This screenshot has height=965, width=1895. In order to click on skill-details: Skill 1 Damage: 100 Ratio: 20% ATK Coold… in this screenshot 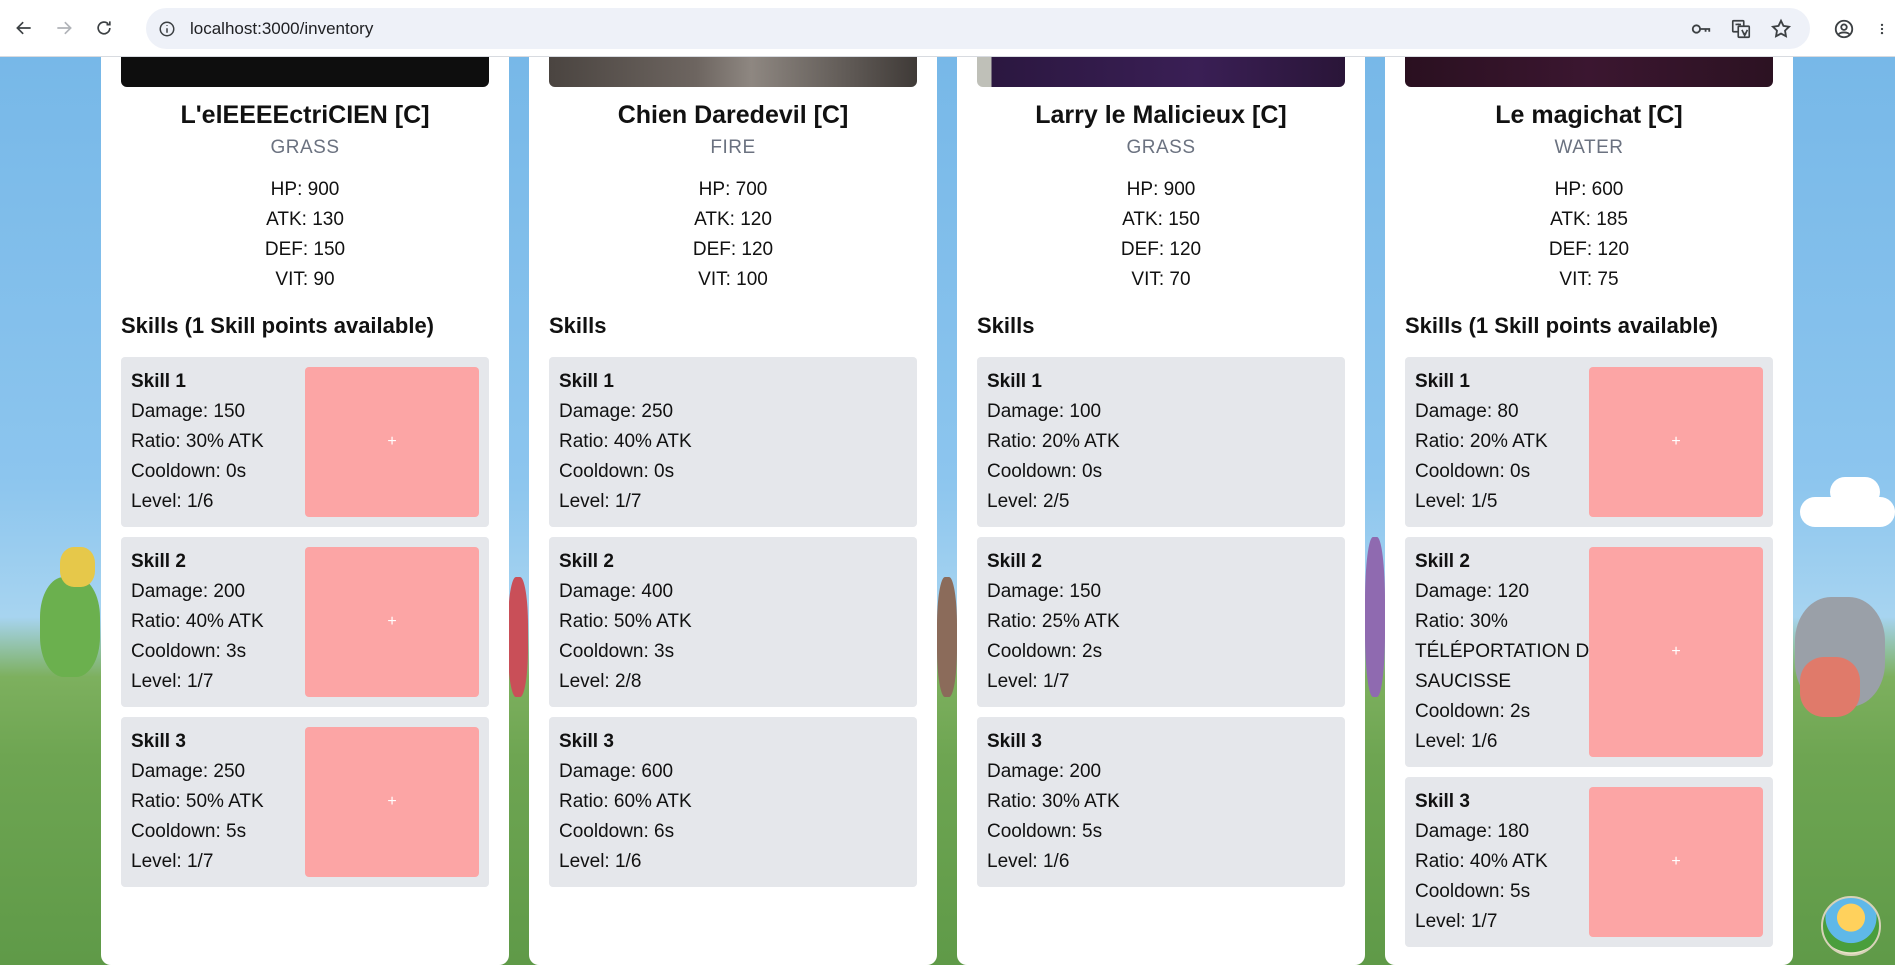, I will do `click(1053, 442)`.